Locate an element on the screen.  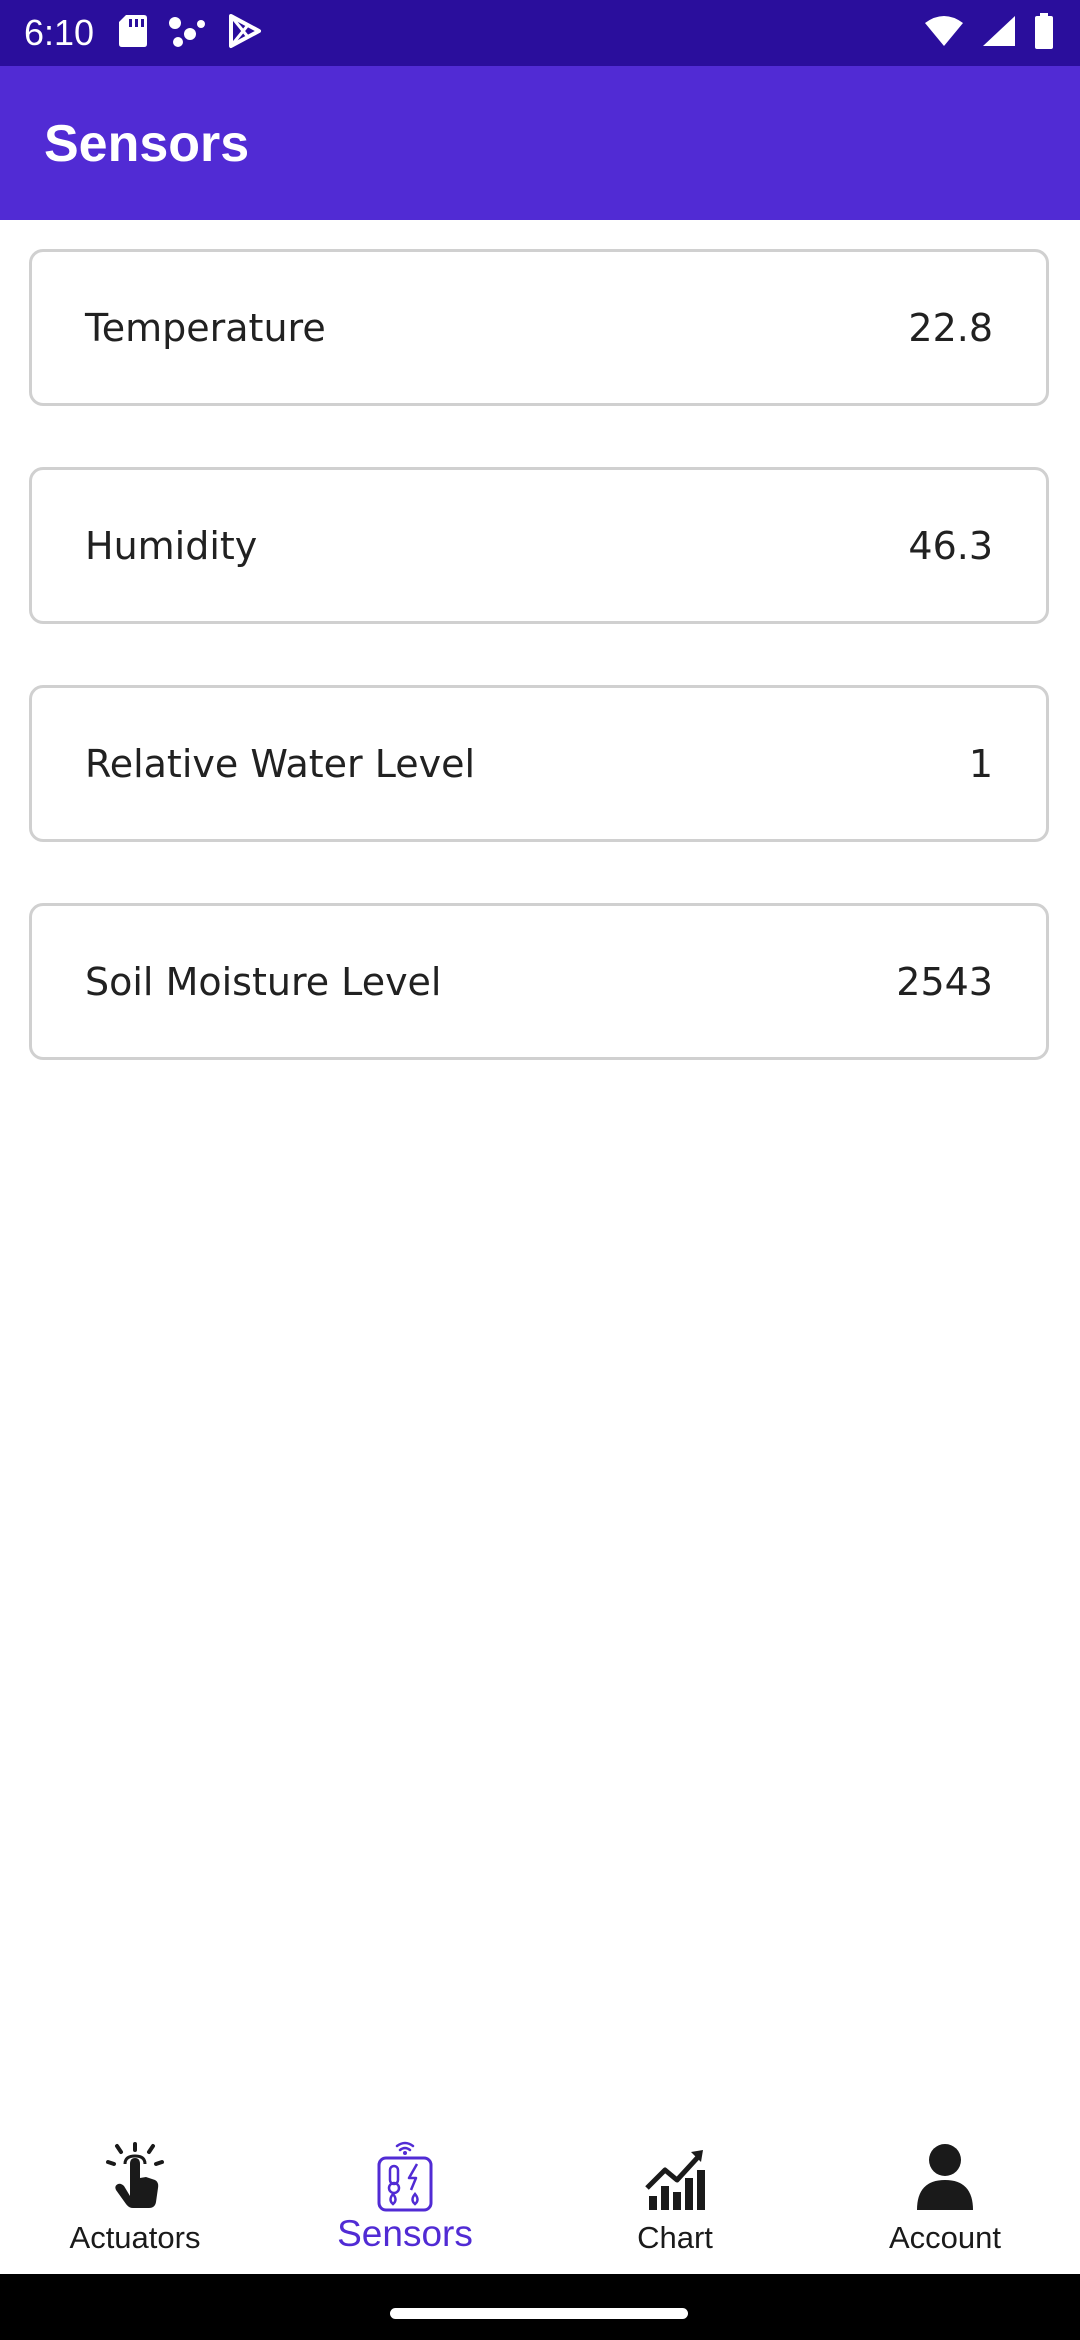
tab-label: Chart is located at coordinates (675, 2237).